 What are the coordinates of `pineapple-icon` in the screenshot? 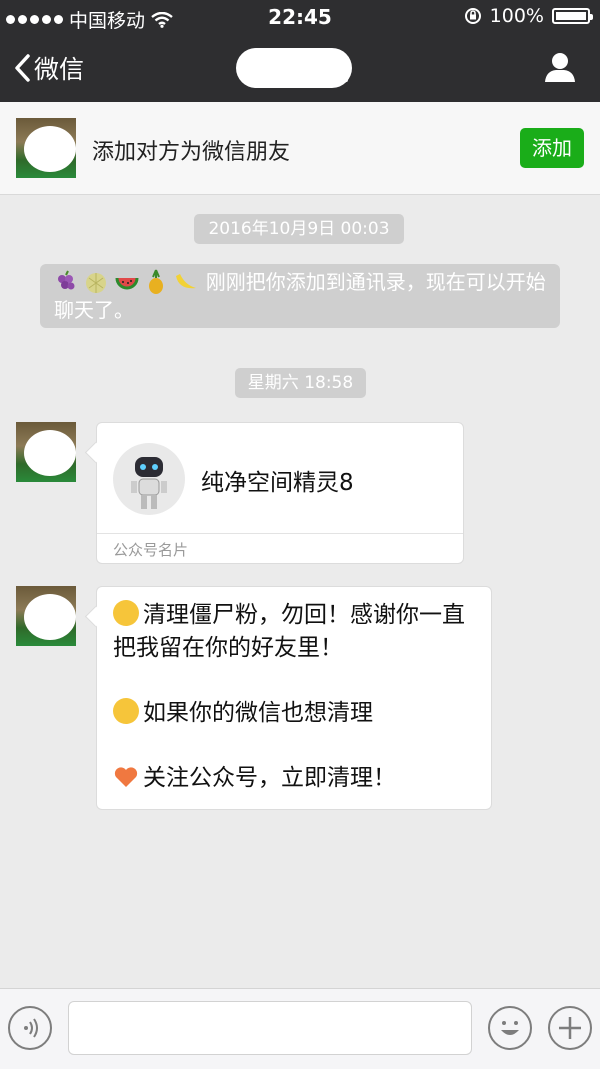 It's located at (156, 281).